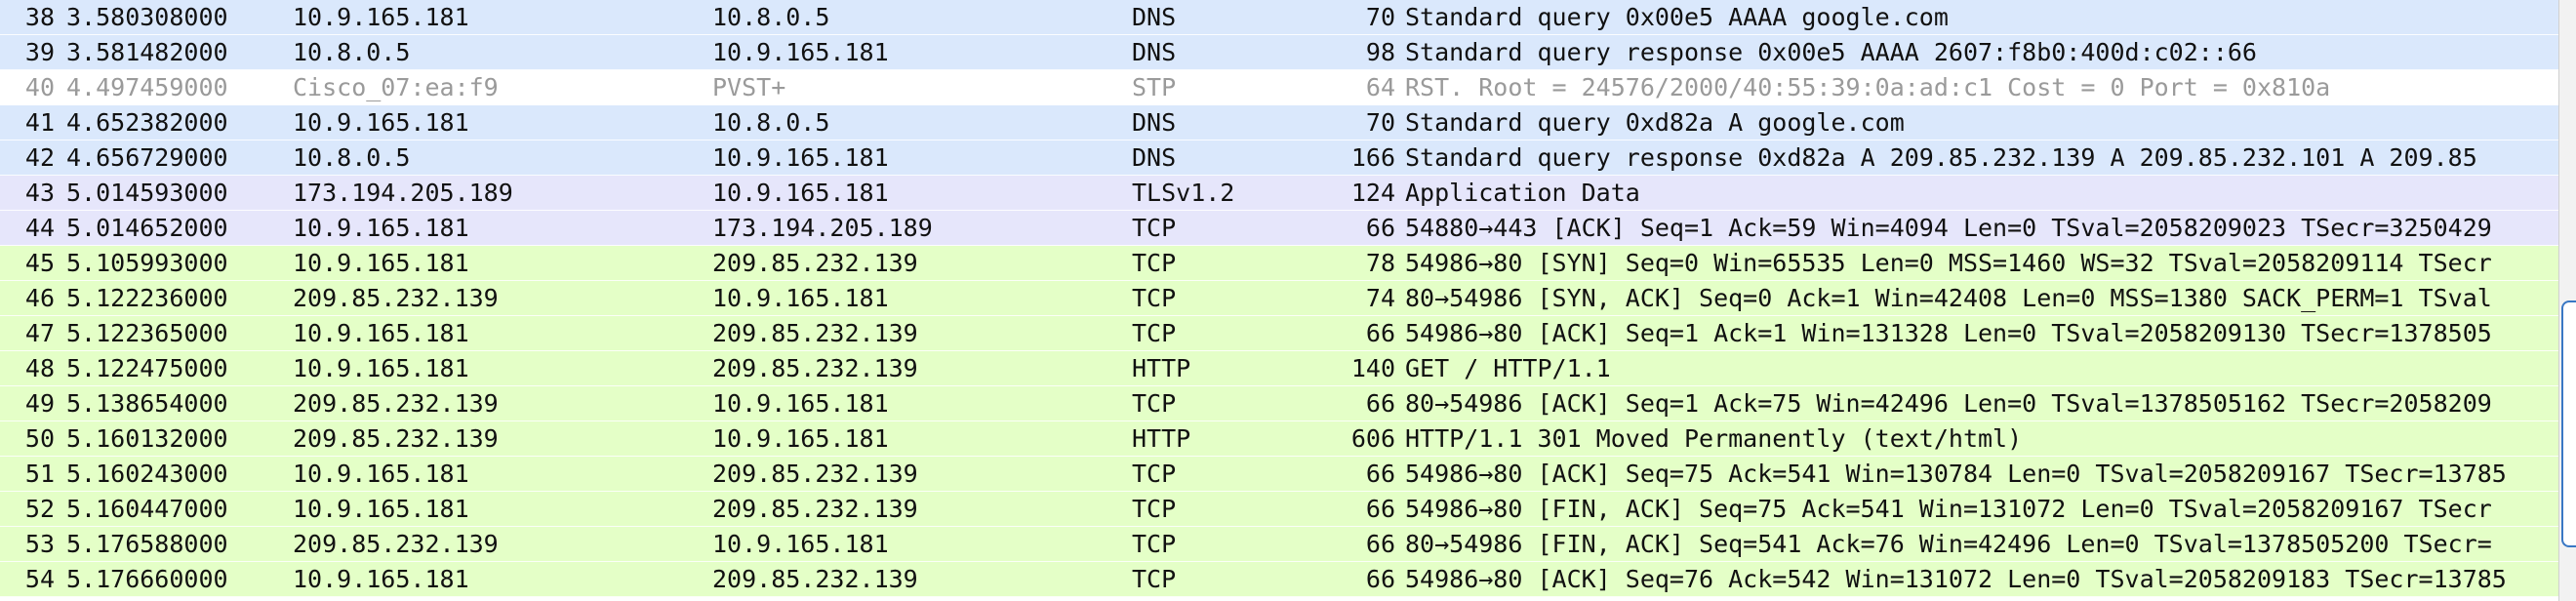 The width and height of the screenshot is (2576, 601). What do you see at coordinates (39, 298) in the screenshot?
I see `packet-number: 46` at bounding box center [39, 298].